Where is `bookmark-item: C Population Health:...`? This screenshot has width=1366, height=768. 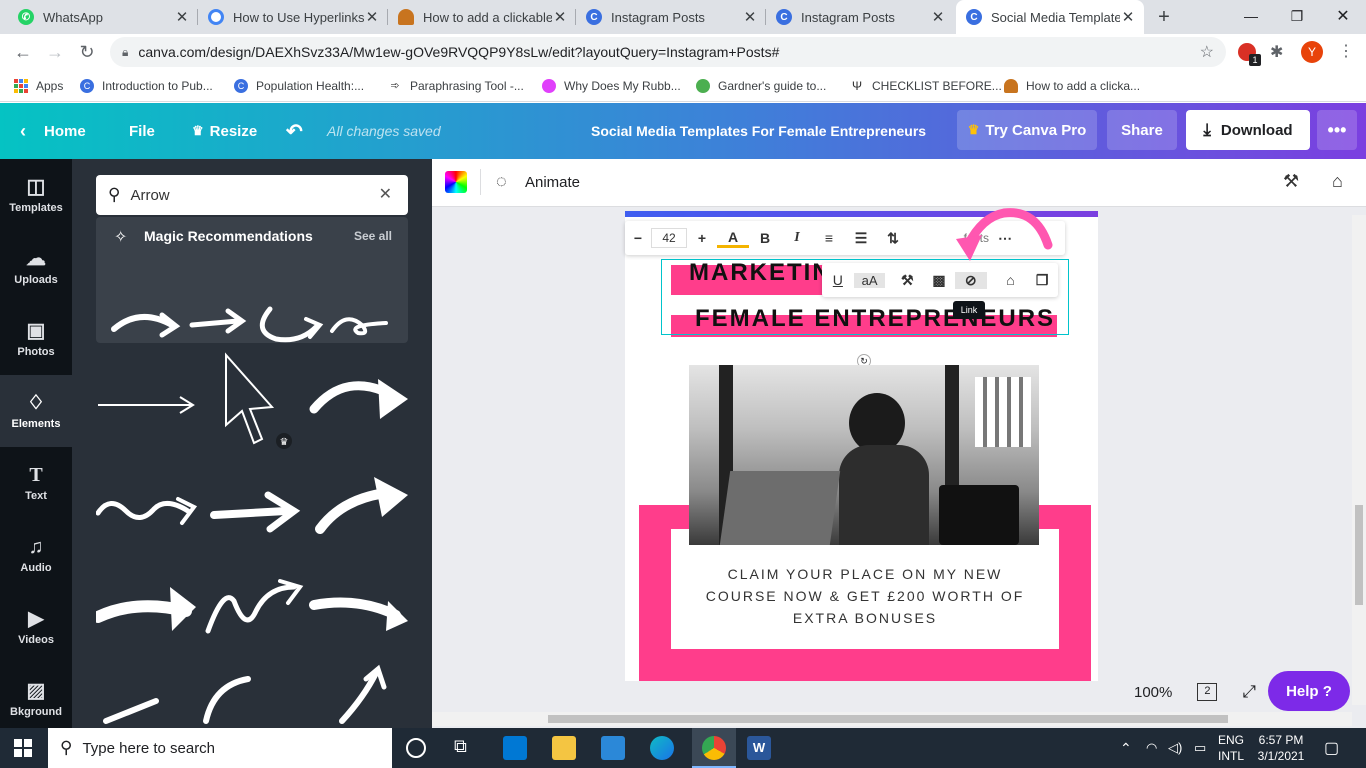
bookmark-item: C Population Health:... is located at coordinates (299, 85).